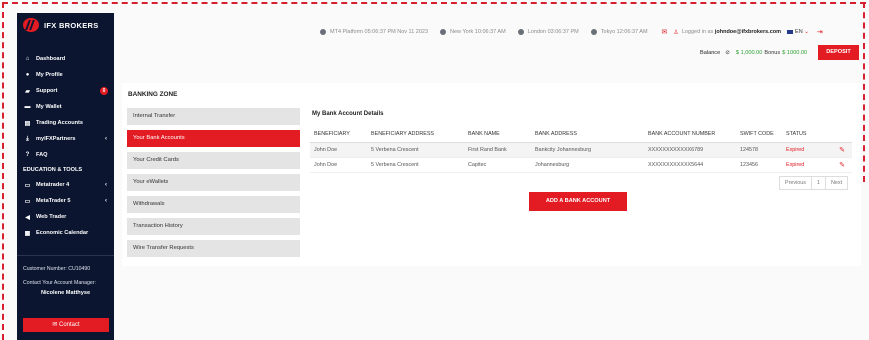 The height and width of the screenshot is (340, 869). I want to click on sidebar-item-web-trader: ◀ Web Trader, so click(65, 217).